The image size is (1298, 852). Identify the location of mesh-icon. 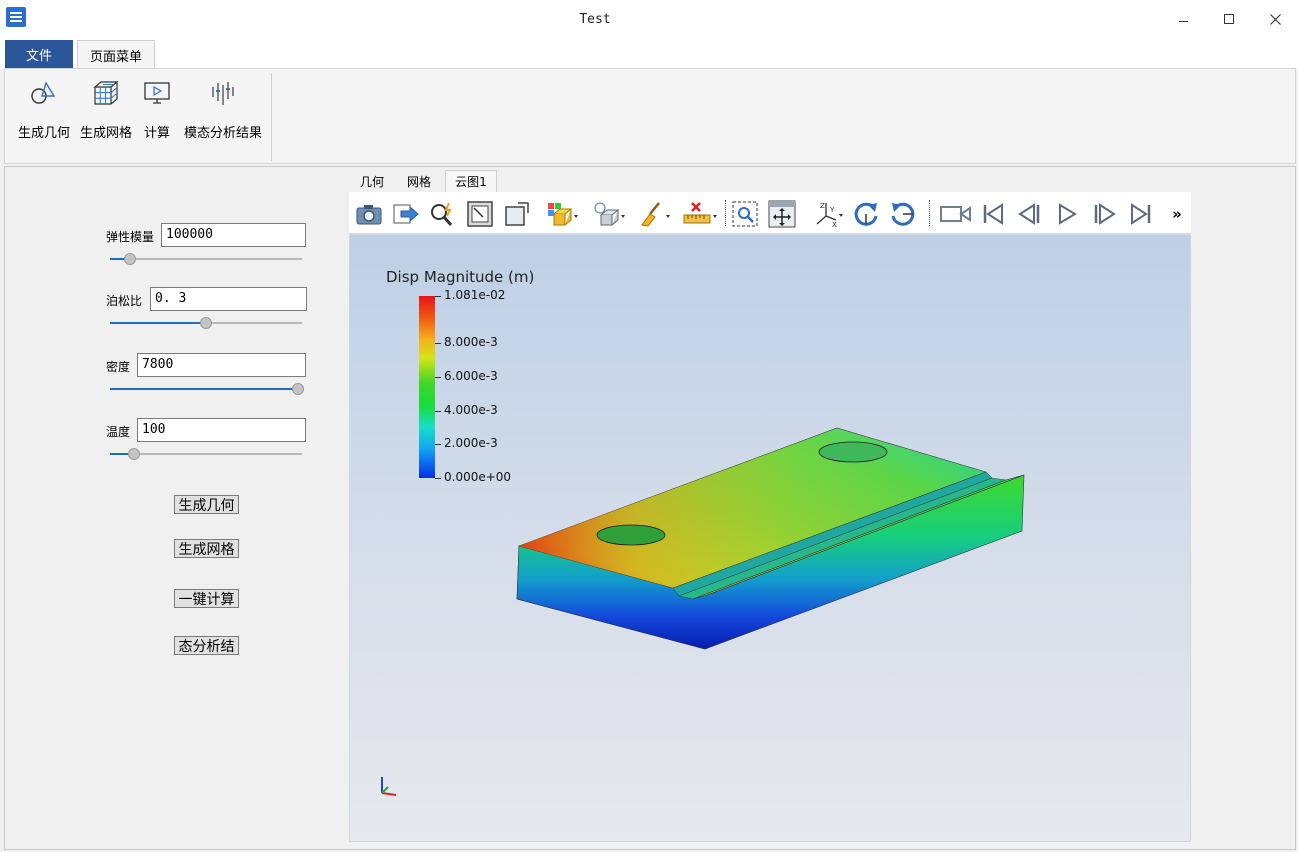
(106, 93).